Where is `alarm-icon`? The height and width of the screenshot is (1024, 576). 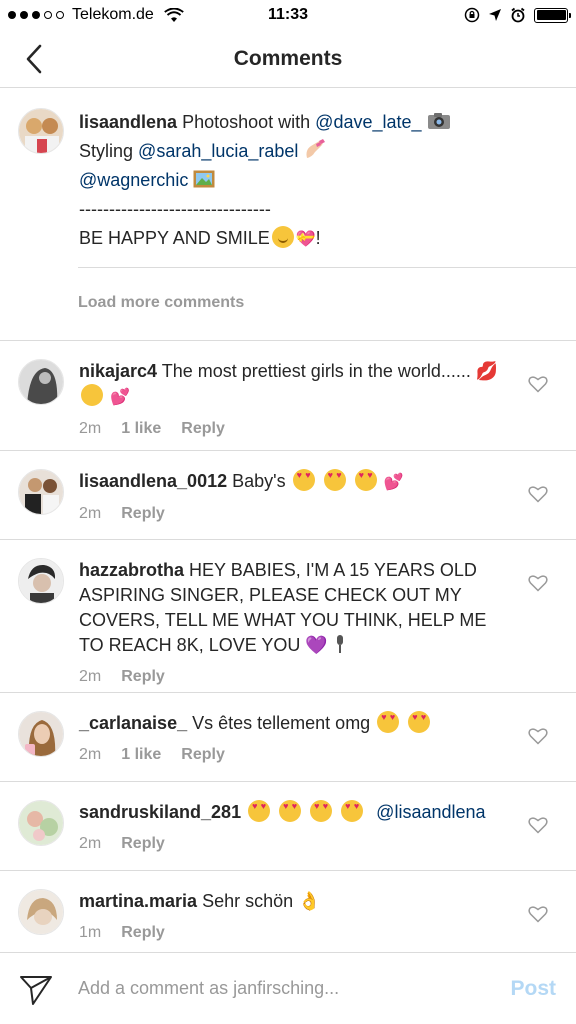 alarm-icon is located at coordinates (518, 15).